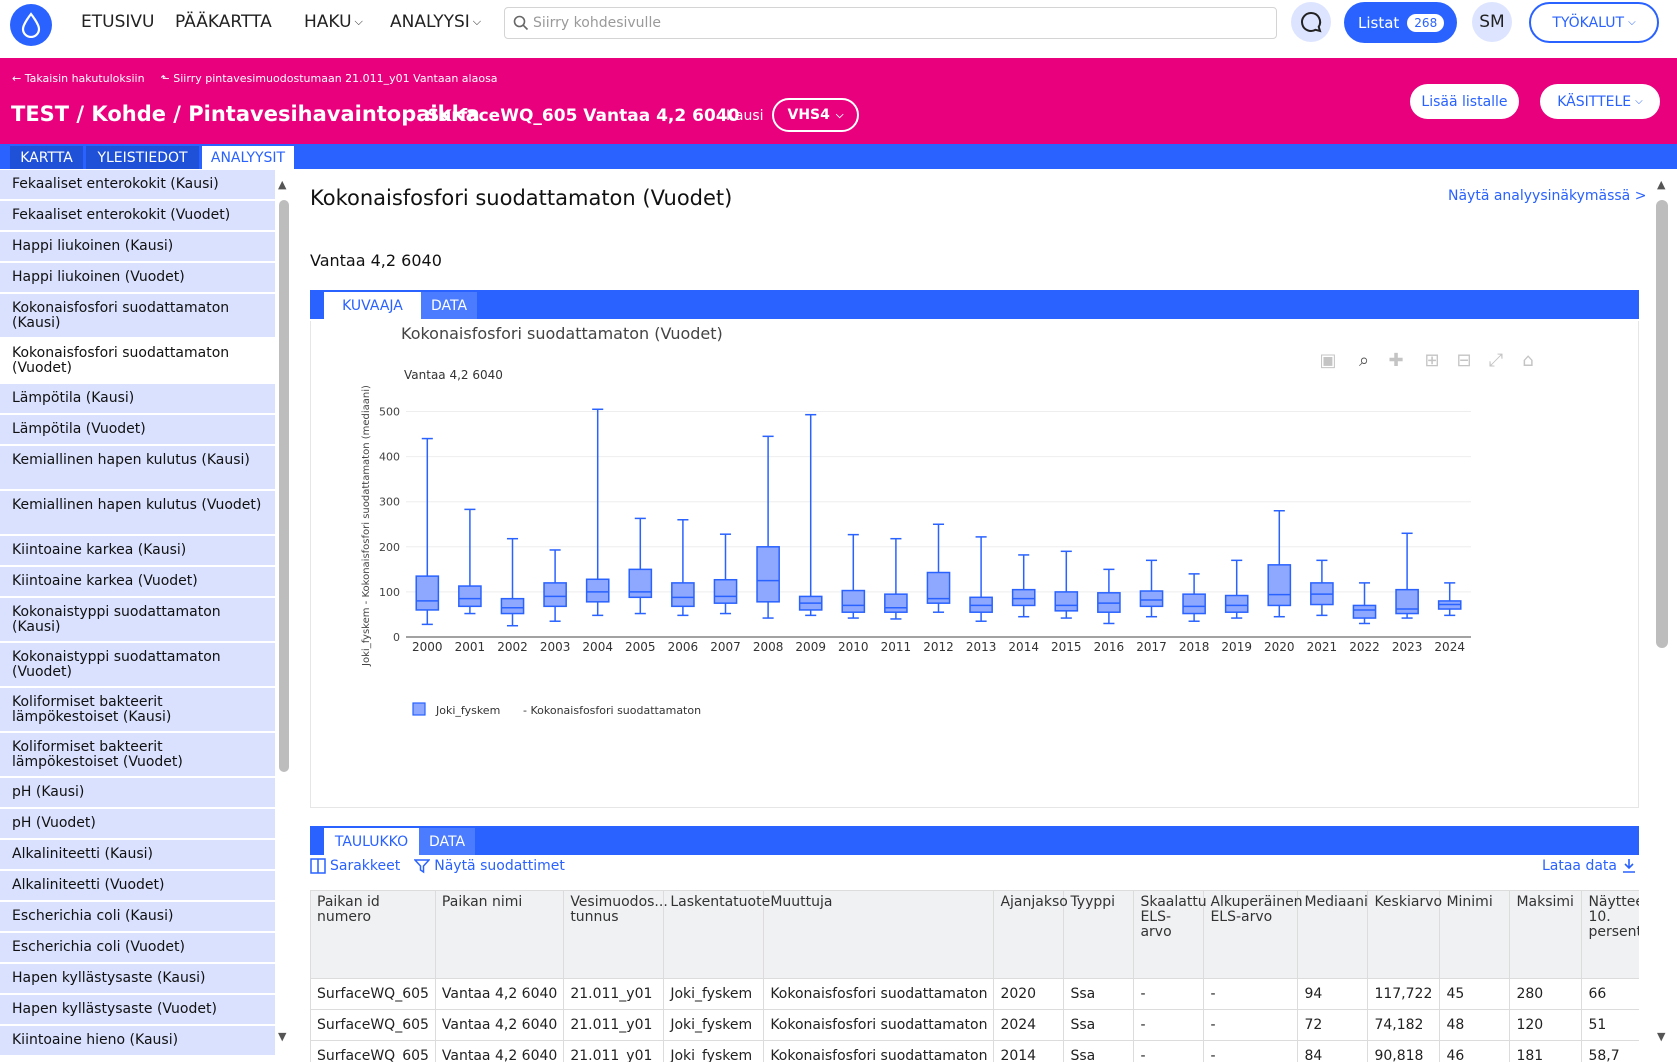 The image size is (1677, 1062). I want to click on sidebar-item: Kokonaistyppi suodattamaton (Vuodet), so click(137, 665).